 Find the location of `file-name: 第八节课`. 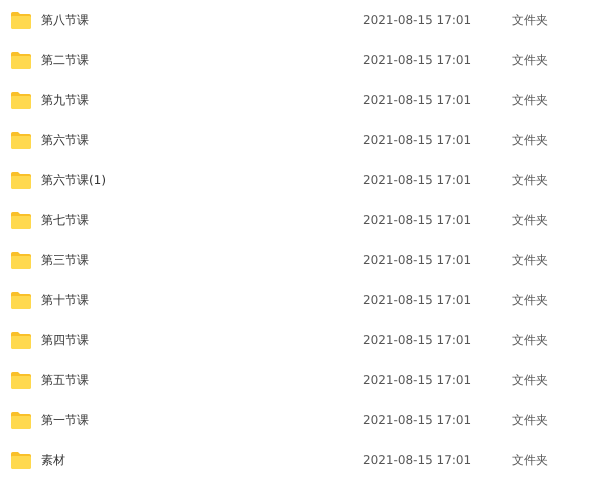

file-name: 第八节课 is located at coordinates (191, 20).